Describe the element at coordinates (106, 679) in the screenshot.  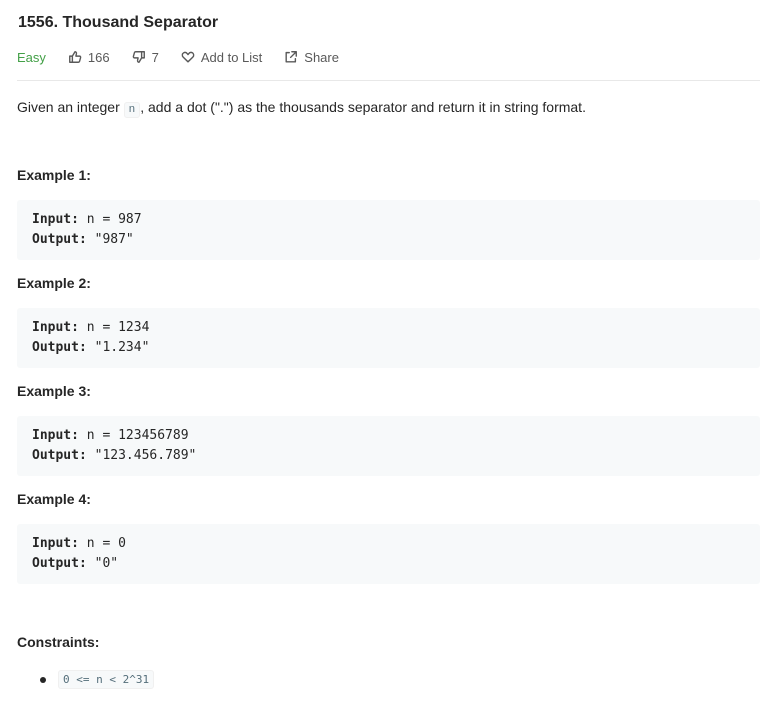
I see `constraint-item: 0 <= n < 2^31` at that location.